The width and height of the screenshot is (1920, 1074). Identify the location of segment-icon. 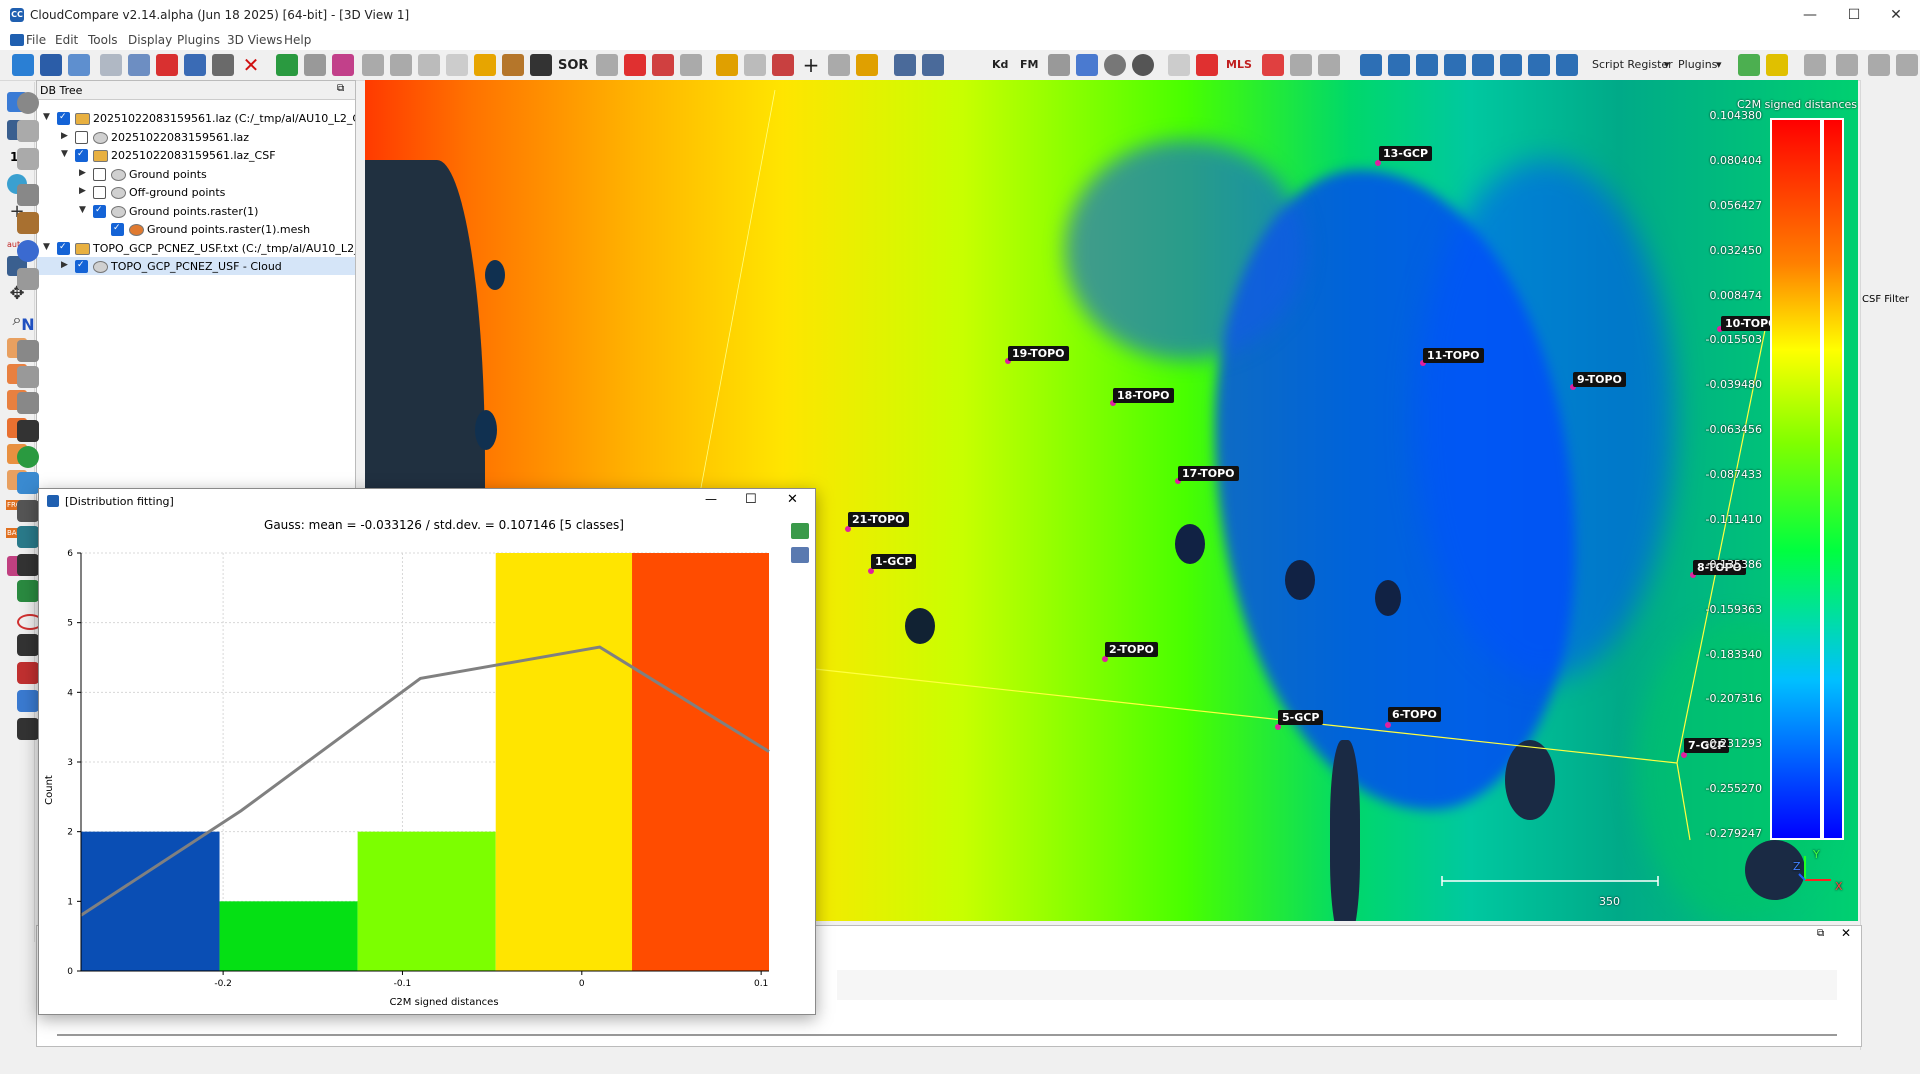
(343, 65).